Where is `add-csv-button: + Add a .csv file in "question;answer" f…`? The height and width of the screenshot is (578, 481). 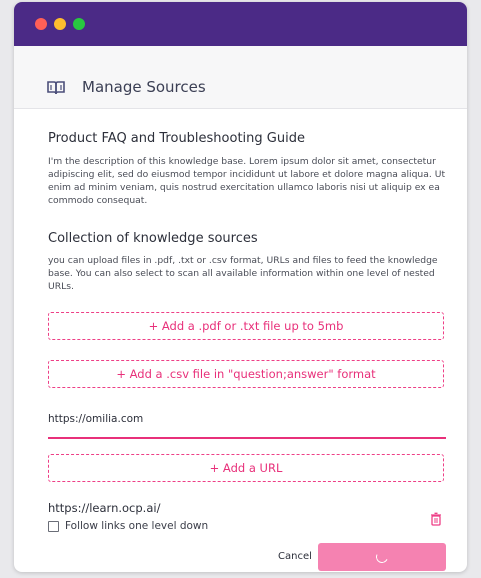 add-csv-button: + Add a .csv file in "question;answer" f… is located at coordinates (246, 374).